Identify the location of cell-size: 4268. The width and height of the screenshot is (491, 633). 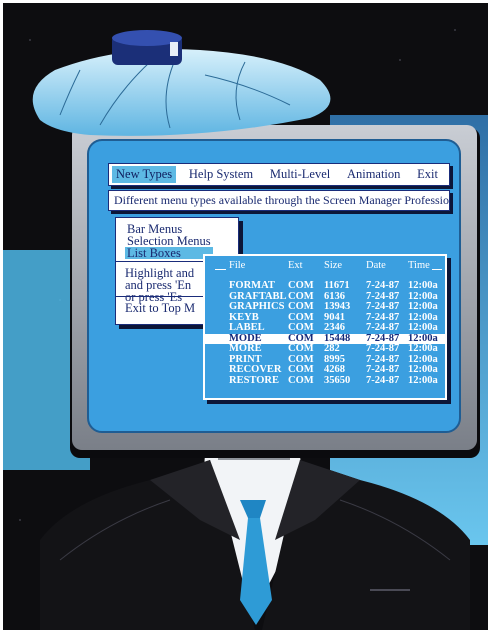
(334, 369).